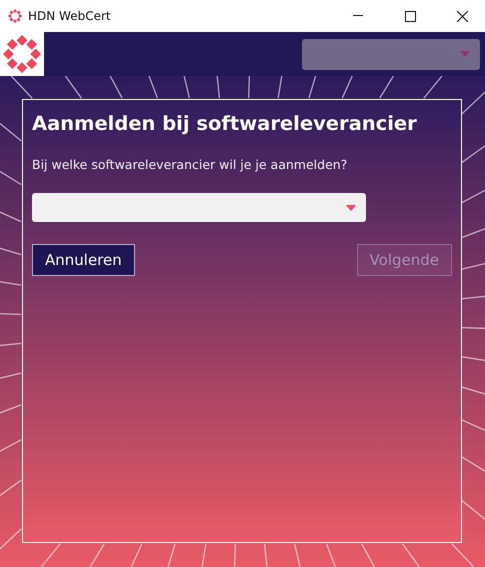 The image size is (485, 567). What do you see at coordinates (70, 16) in the screenshot?
I see `window-title: HDN WebCert` at bounding box center [70, 16].